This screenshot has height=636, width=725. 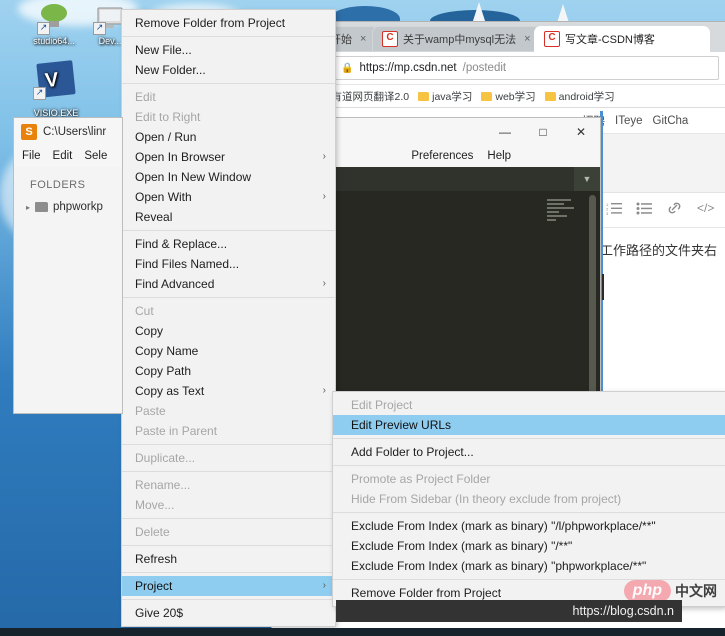 I want to click on csdn-nav-item-gitchat: GitCha, so click(x=671, y=121).